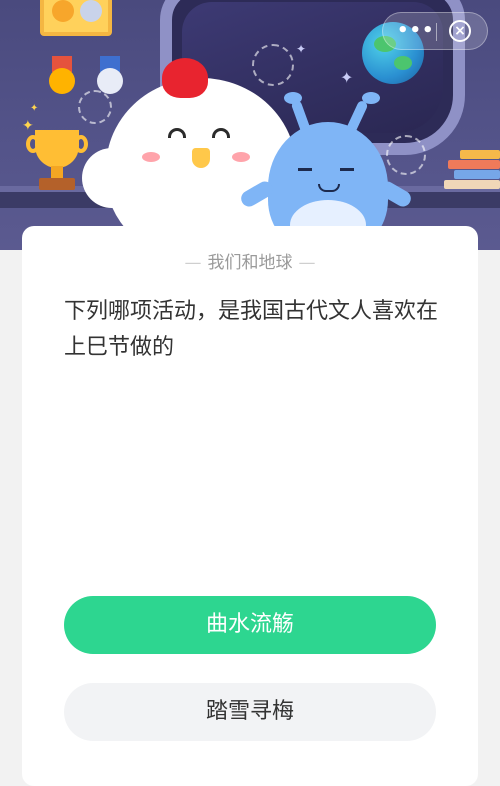 This screenshot has height=786, width=500. I want to click on chicken-comb, so click(185, 78).